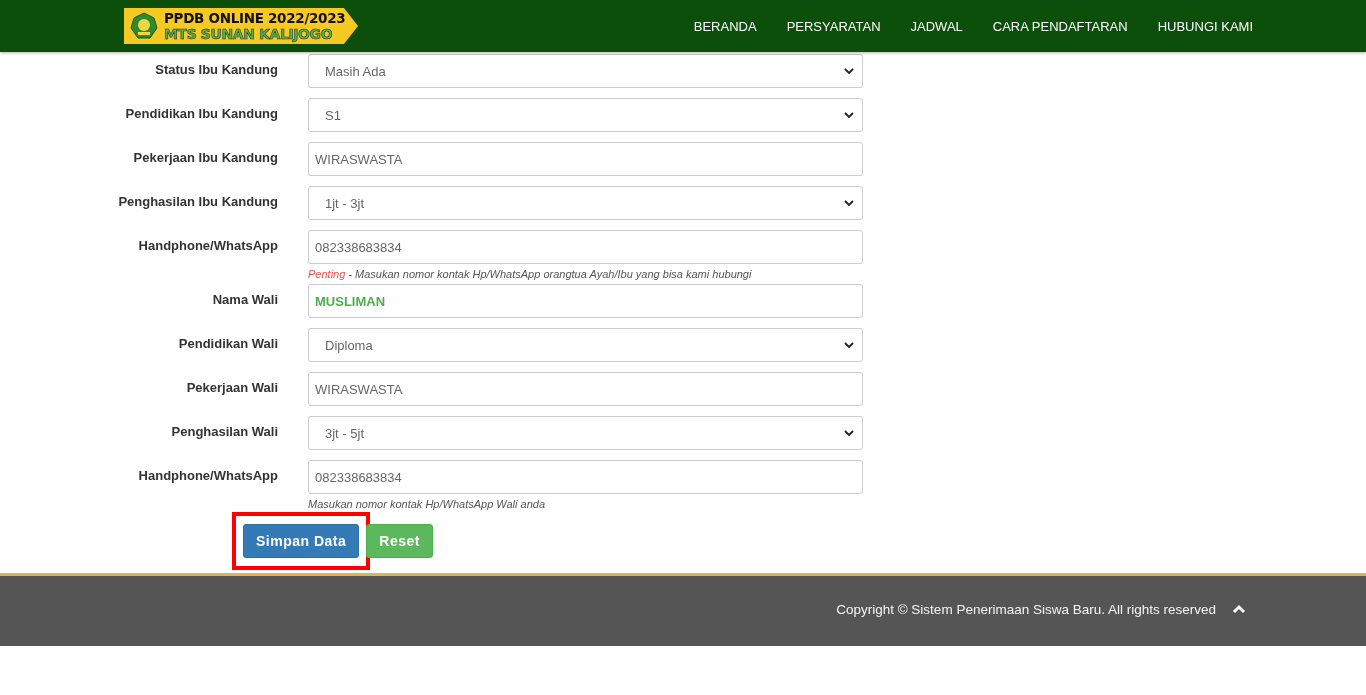 The height and width of the screenshot is (695, 1366). I want to click on select-field: Masih Ada, so click(585, 71).